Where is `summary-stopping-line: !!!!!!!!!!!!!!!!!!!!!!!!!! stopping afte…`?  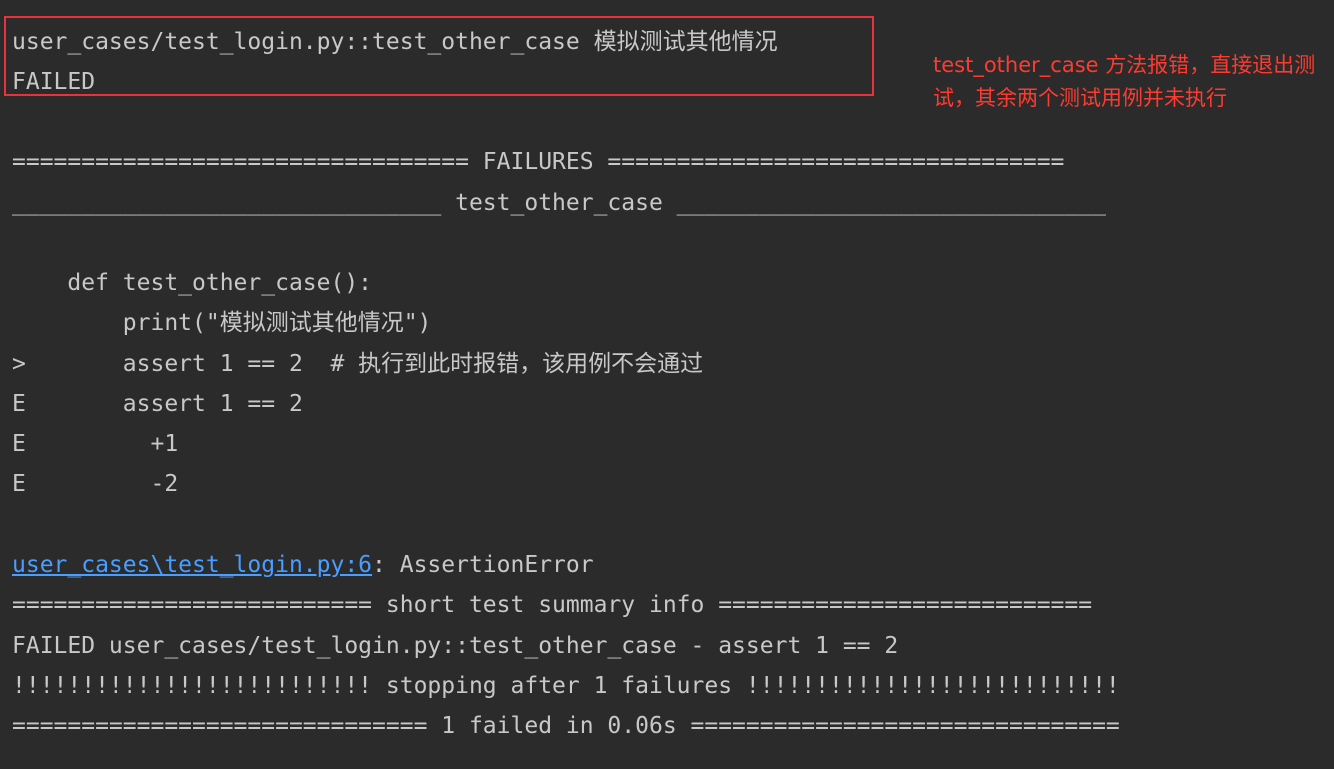 summary-stopping-line: !!!!!!!!!!!!!!!!!!!!!!!!!! stopping afte… is located at coordinates (566, 686).